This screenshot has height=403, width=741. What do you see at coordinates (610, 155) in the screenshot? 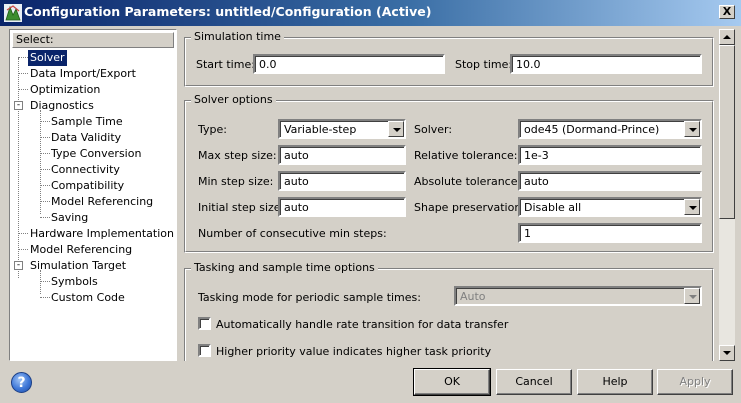
I see `relative-tolerance-input: 1e-3` at bounding box center [610, 155].